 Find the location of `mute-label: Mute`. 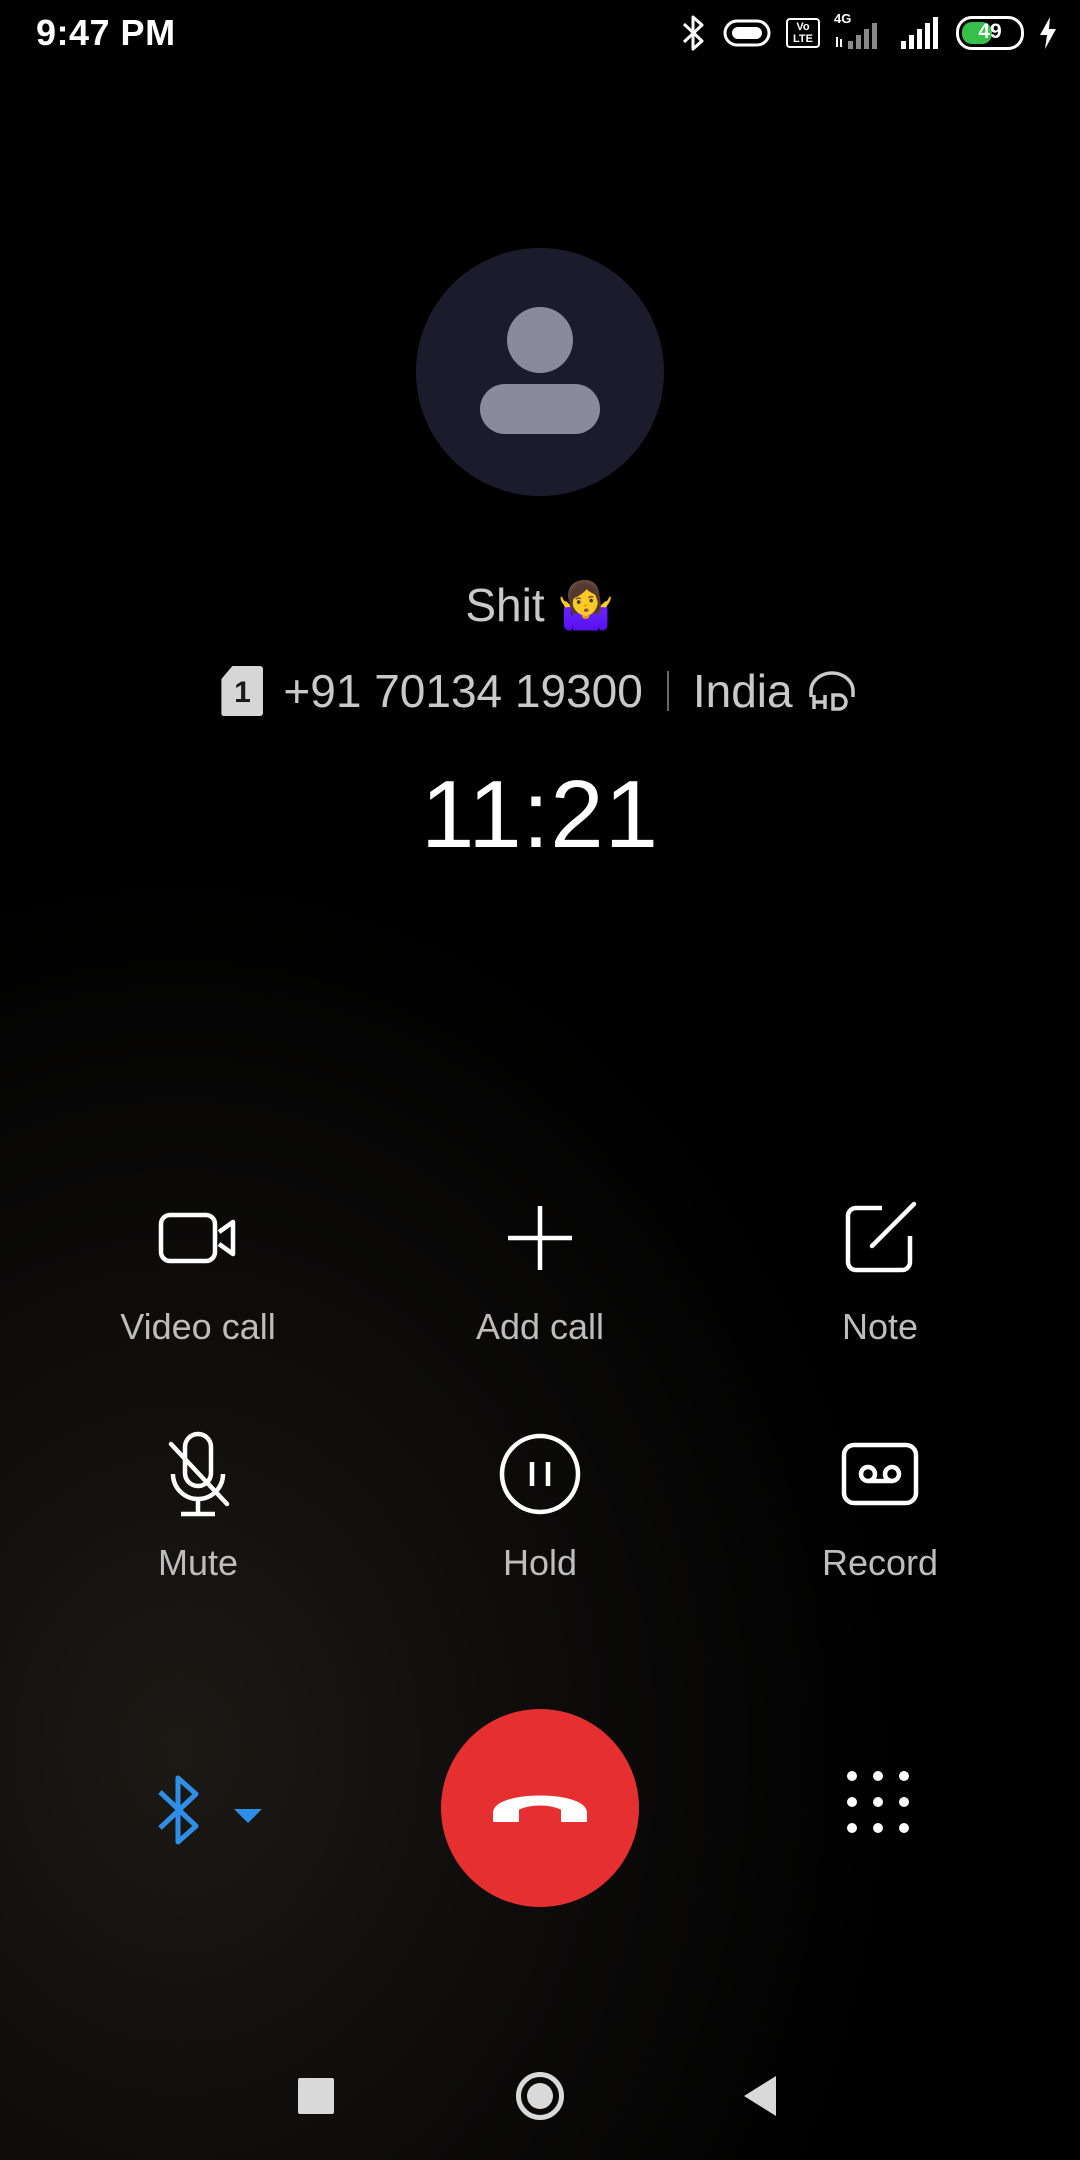

mute-label: Mute is located at coordinates (198, 1562).